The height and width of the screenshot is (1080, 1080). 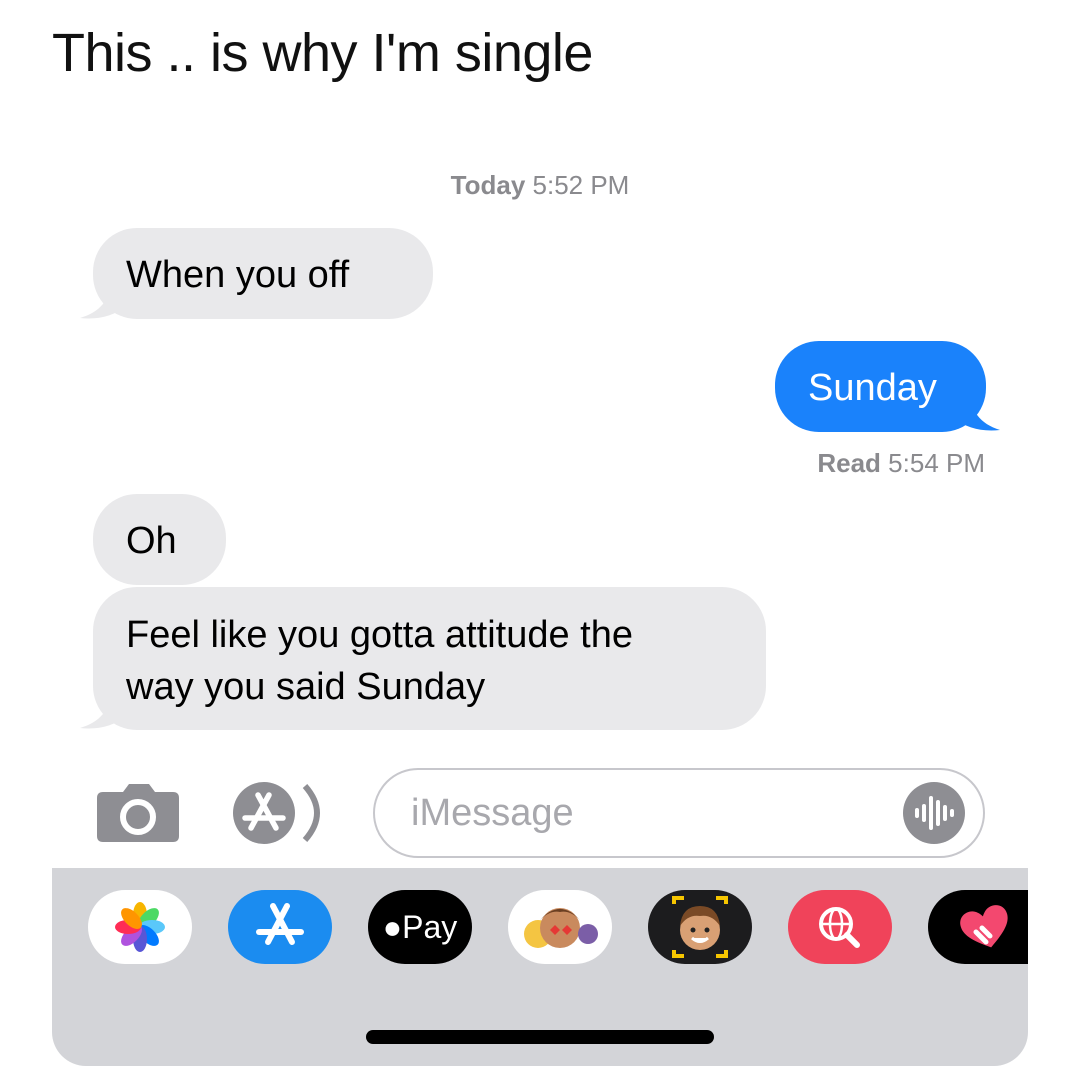 I want to click on photos-app-button, so click(x=140, y=927).